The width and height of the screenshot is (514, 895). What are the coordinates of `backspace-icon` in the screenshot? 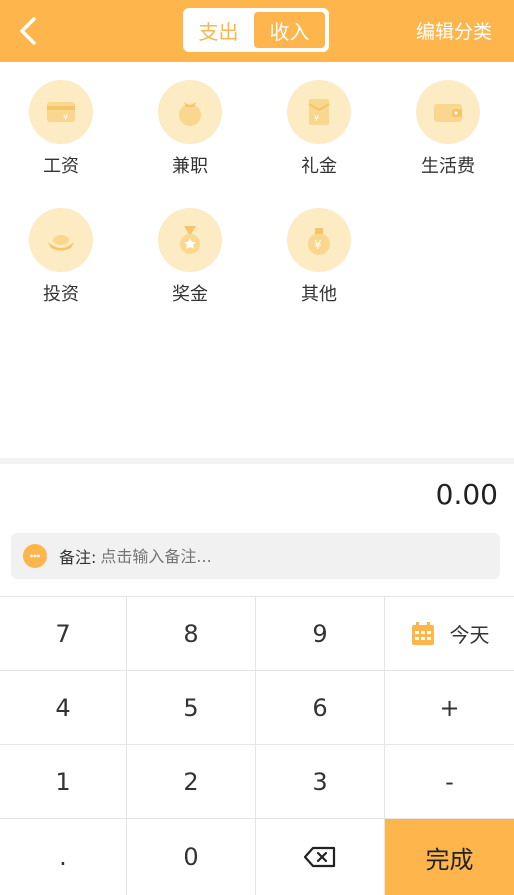 It's located at (319, 857).